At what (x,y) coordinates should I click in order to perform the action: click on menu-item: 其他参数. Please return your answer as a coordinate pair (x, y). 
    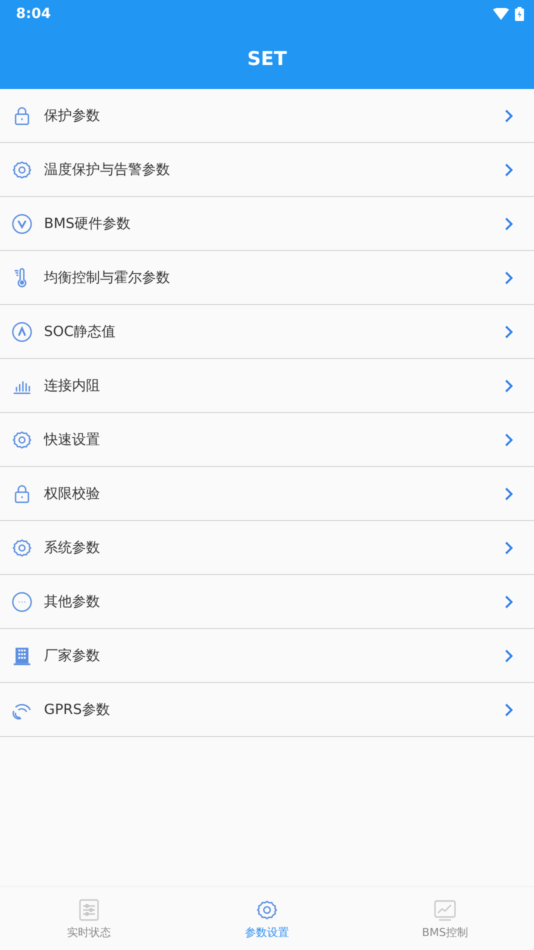
    Looking at the image, I should click on (267, 602).